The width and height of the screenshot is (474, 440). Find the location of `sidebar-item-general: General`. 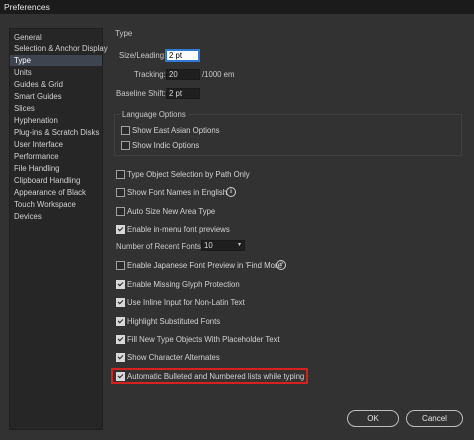

sidebar-item-general: General is located at coordinates (56, 37).